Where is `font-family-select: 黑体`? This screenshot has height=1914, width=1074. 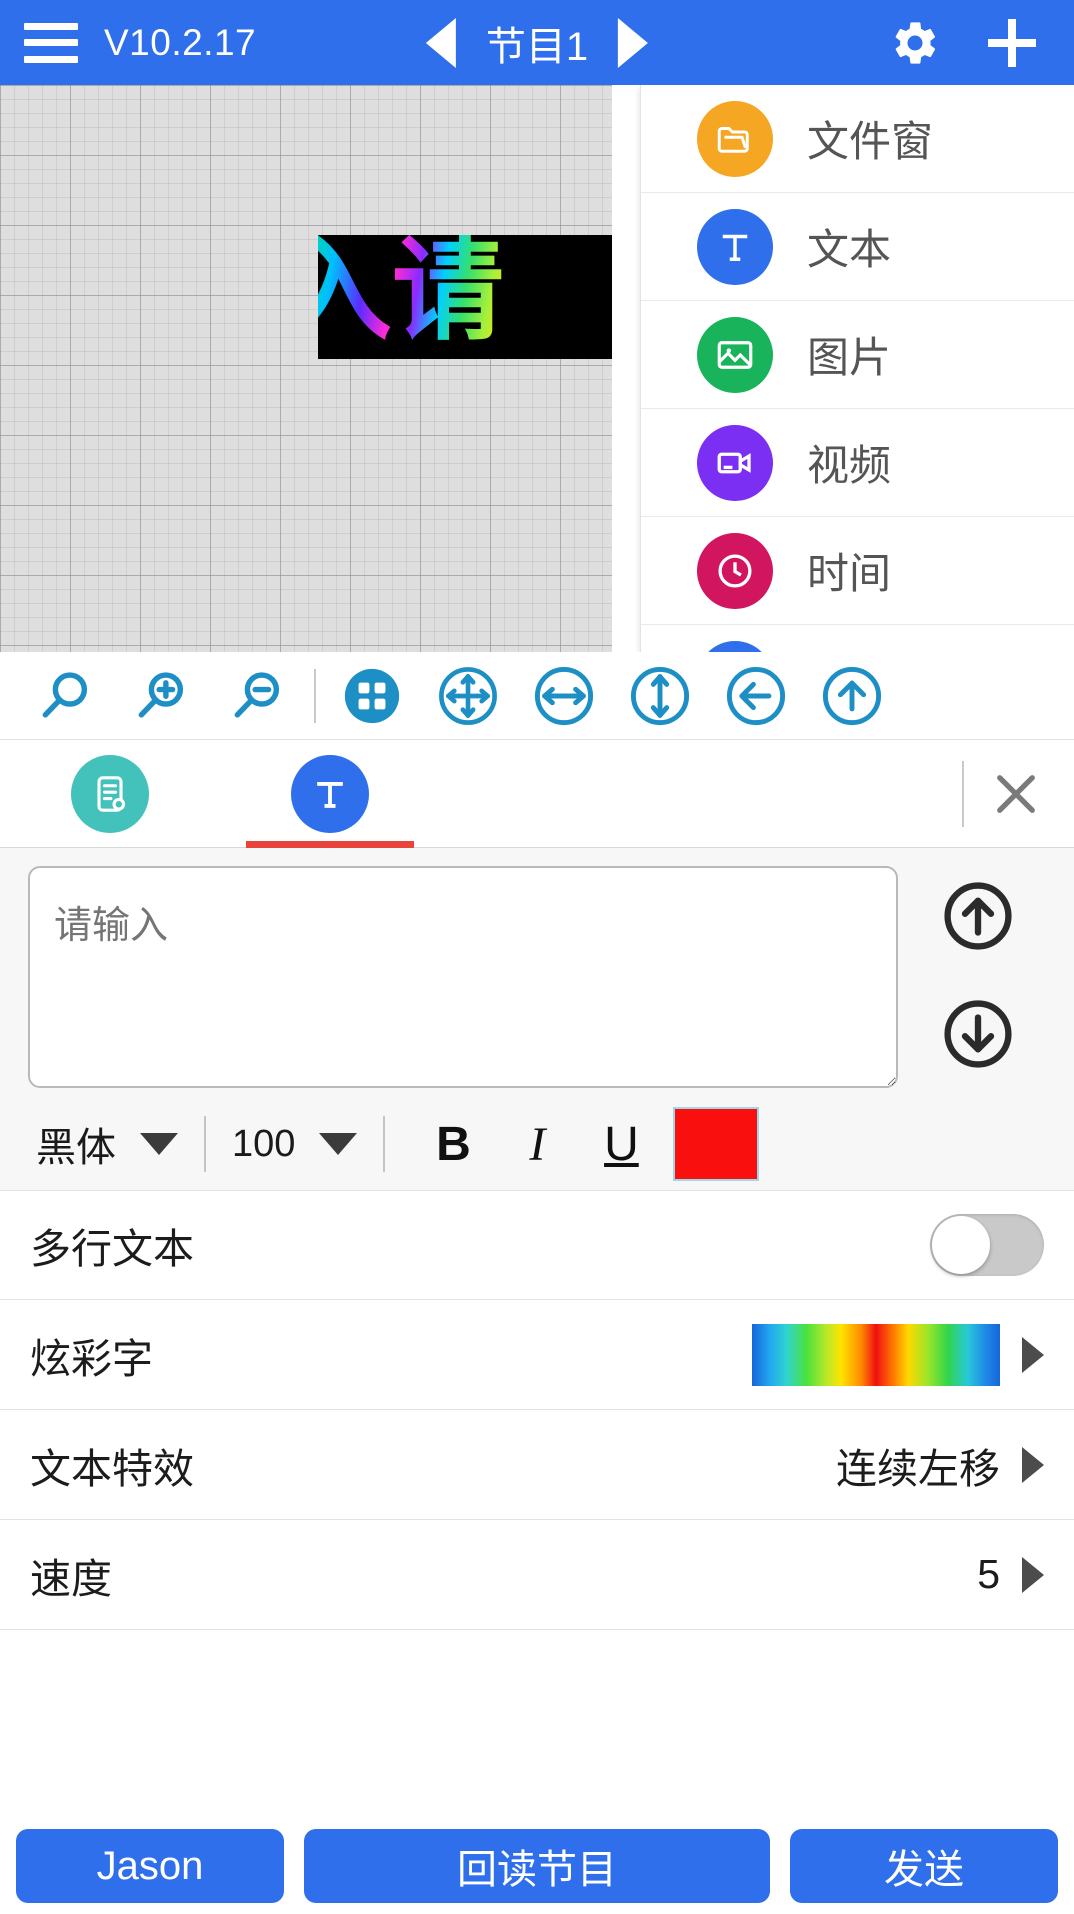 font-family-select: 黑体 is located at coordinates (107, 1144).